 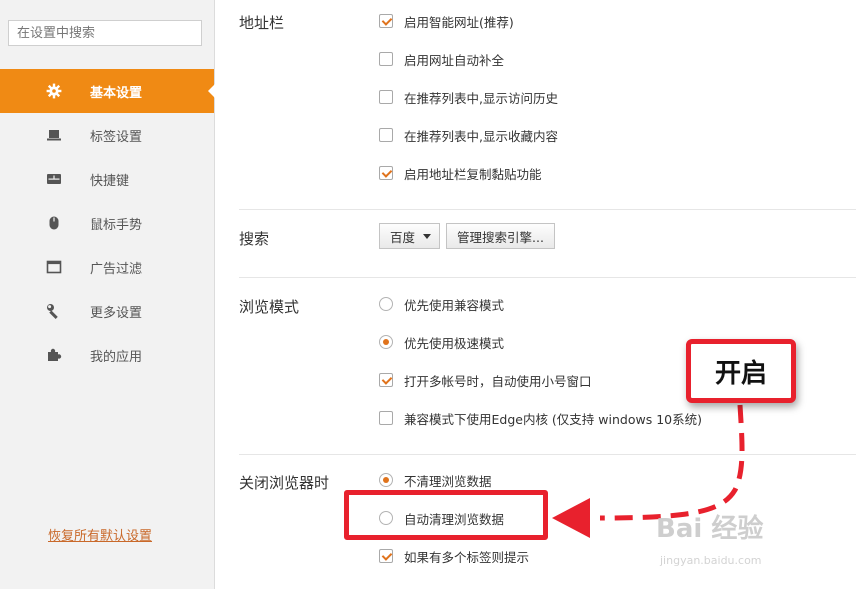 What do you see at coordinates (441, 304) in the screenshot?
I see `option-compat-mode: 优先使用兼容模式` at bounding box center [441, 304].